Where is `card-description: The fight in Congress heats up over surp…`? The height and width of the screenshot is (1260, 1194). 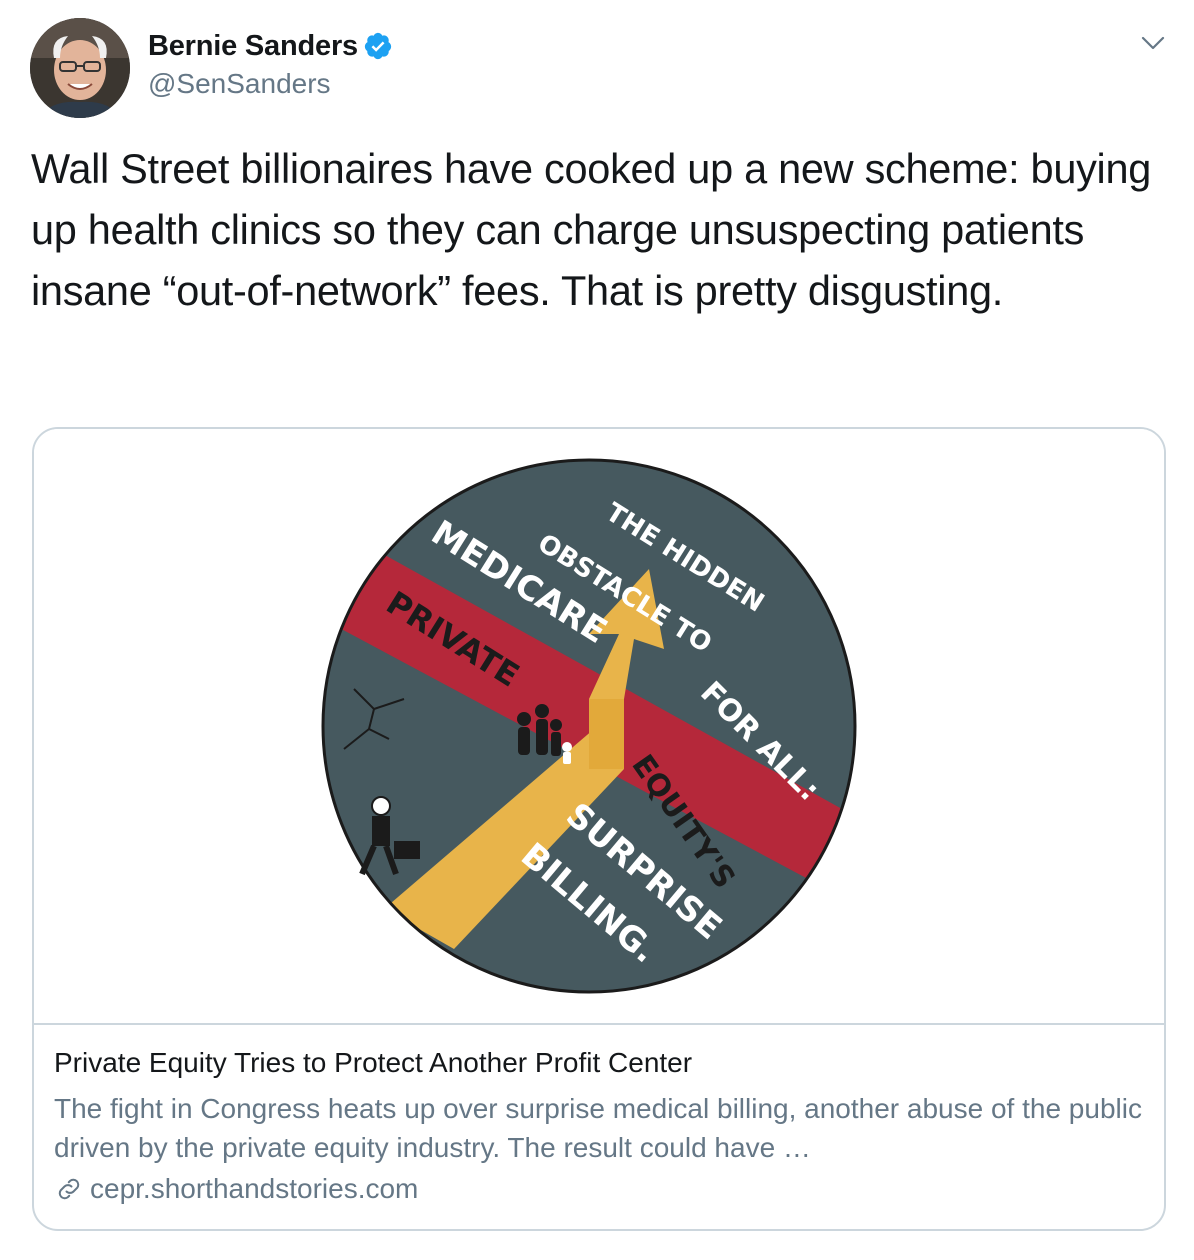
card-description: The fight in Congress heats up over surp… is located at coordinates (599, 1128).